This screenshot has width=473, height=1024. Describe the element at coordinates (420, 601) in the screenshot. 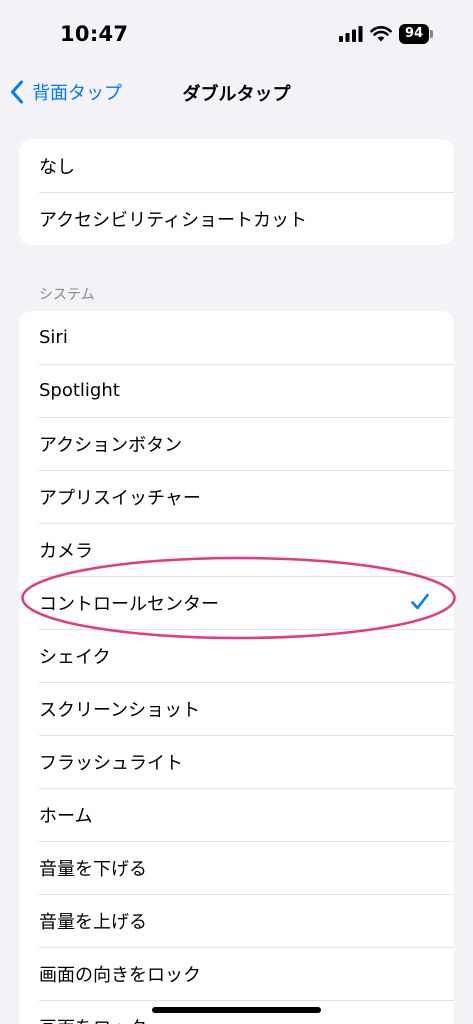

I see `checkmark-icon` at that location.